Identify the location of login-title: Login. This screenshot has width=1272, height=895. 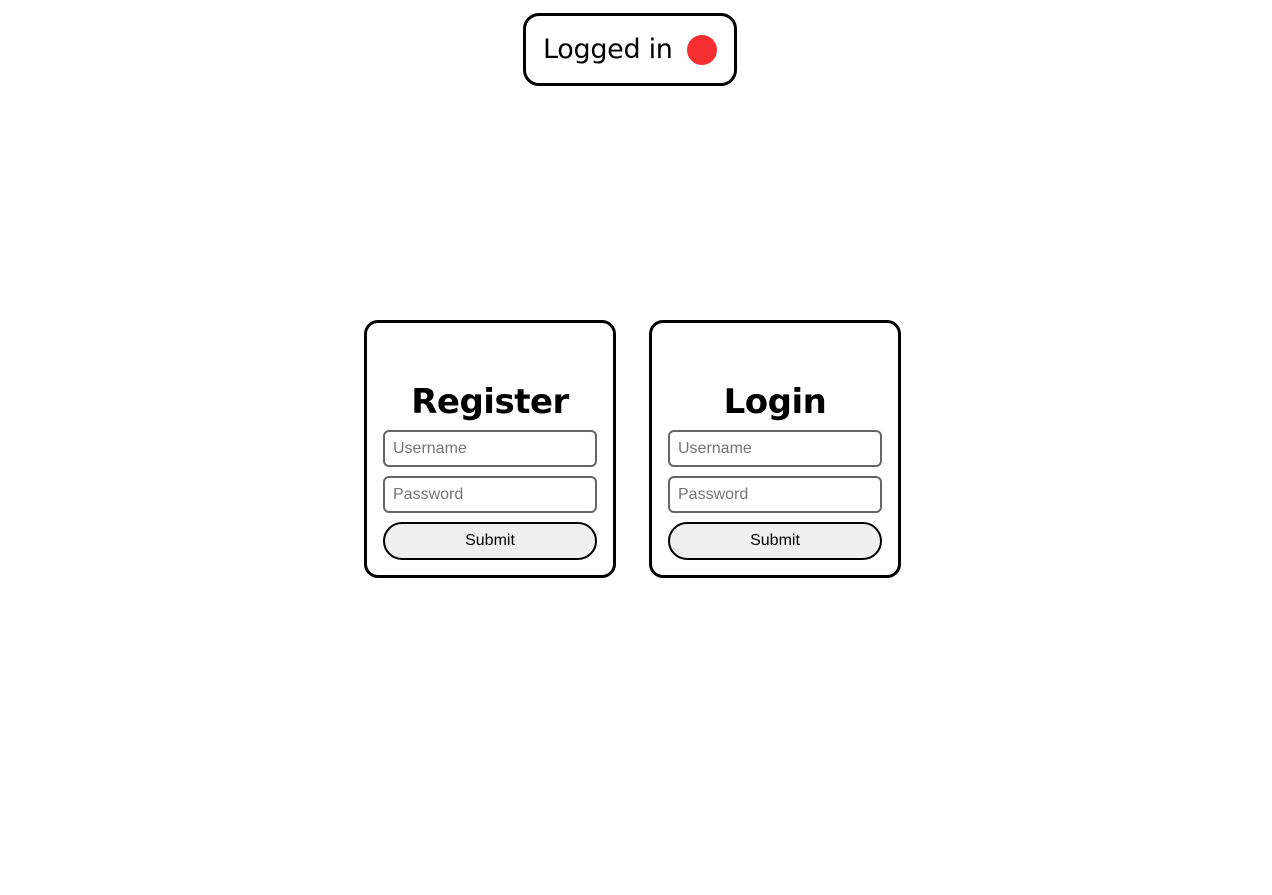
(775, 402).